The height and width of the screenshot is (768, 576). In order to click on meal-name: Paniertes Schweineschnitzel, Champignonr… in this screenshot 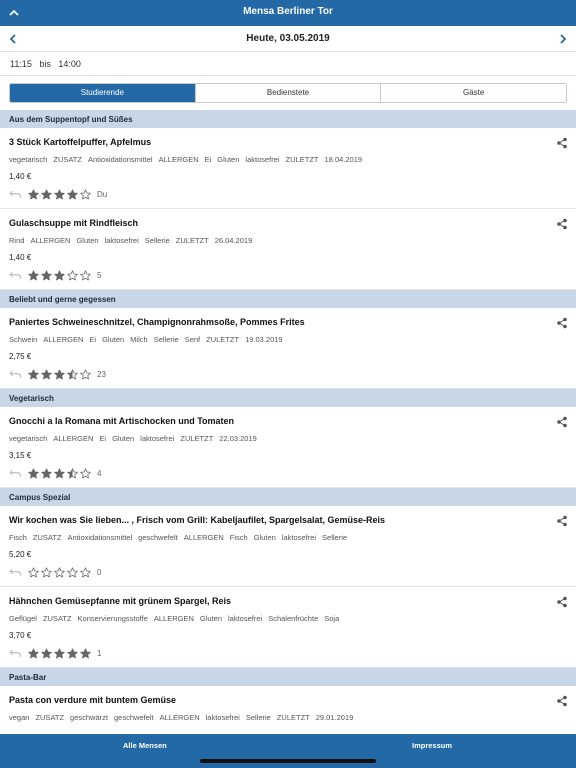, I will do `click(157, 322)`.